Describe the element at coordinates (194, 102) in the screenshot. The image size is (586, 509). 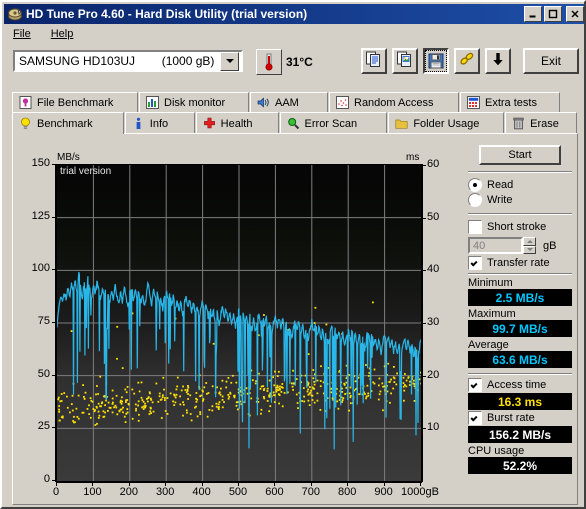
I see `tab-disk-monitor: Disk monitor` at that location.